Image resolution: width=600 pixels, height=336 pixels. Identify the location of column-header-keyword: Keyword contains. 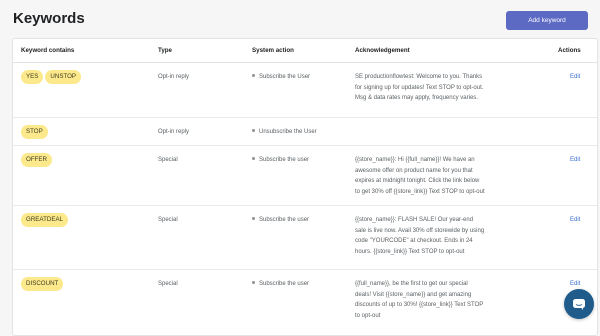
(48, 50).